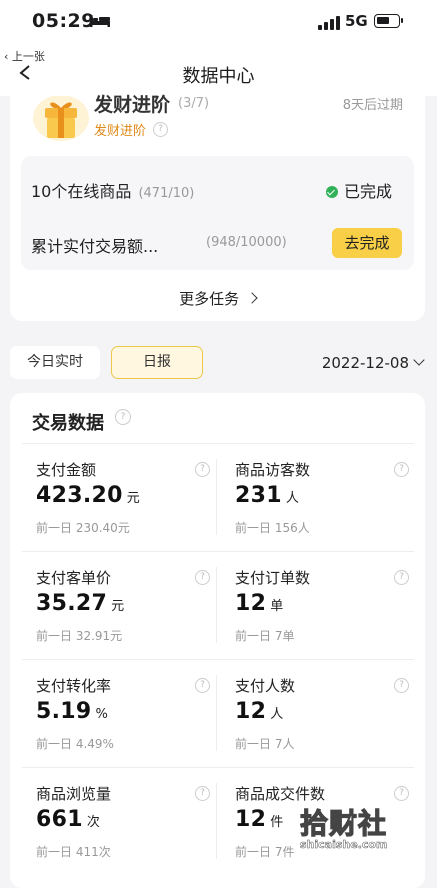 Image resolution: width=437 pixels, height=888 pixels. Describe the element at coordinates (157, 362) in the screenshot. I see `tab-daily-report: 日报` at that location.